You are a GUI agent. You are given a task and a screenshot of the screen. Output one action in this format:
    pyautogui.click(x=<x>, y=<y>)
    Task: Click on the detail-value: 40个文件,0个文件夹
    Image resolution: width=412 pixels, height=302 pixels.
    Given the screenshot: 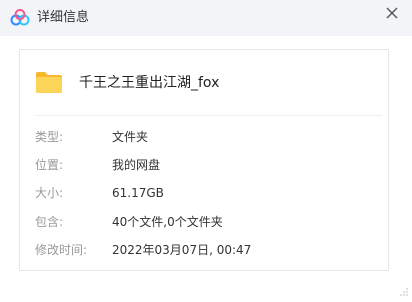 What is the action you would take?
    pyautogui.click(x=167, y=222)
    